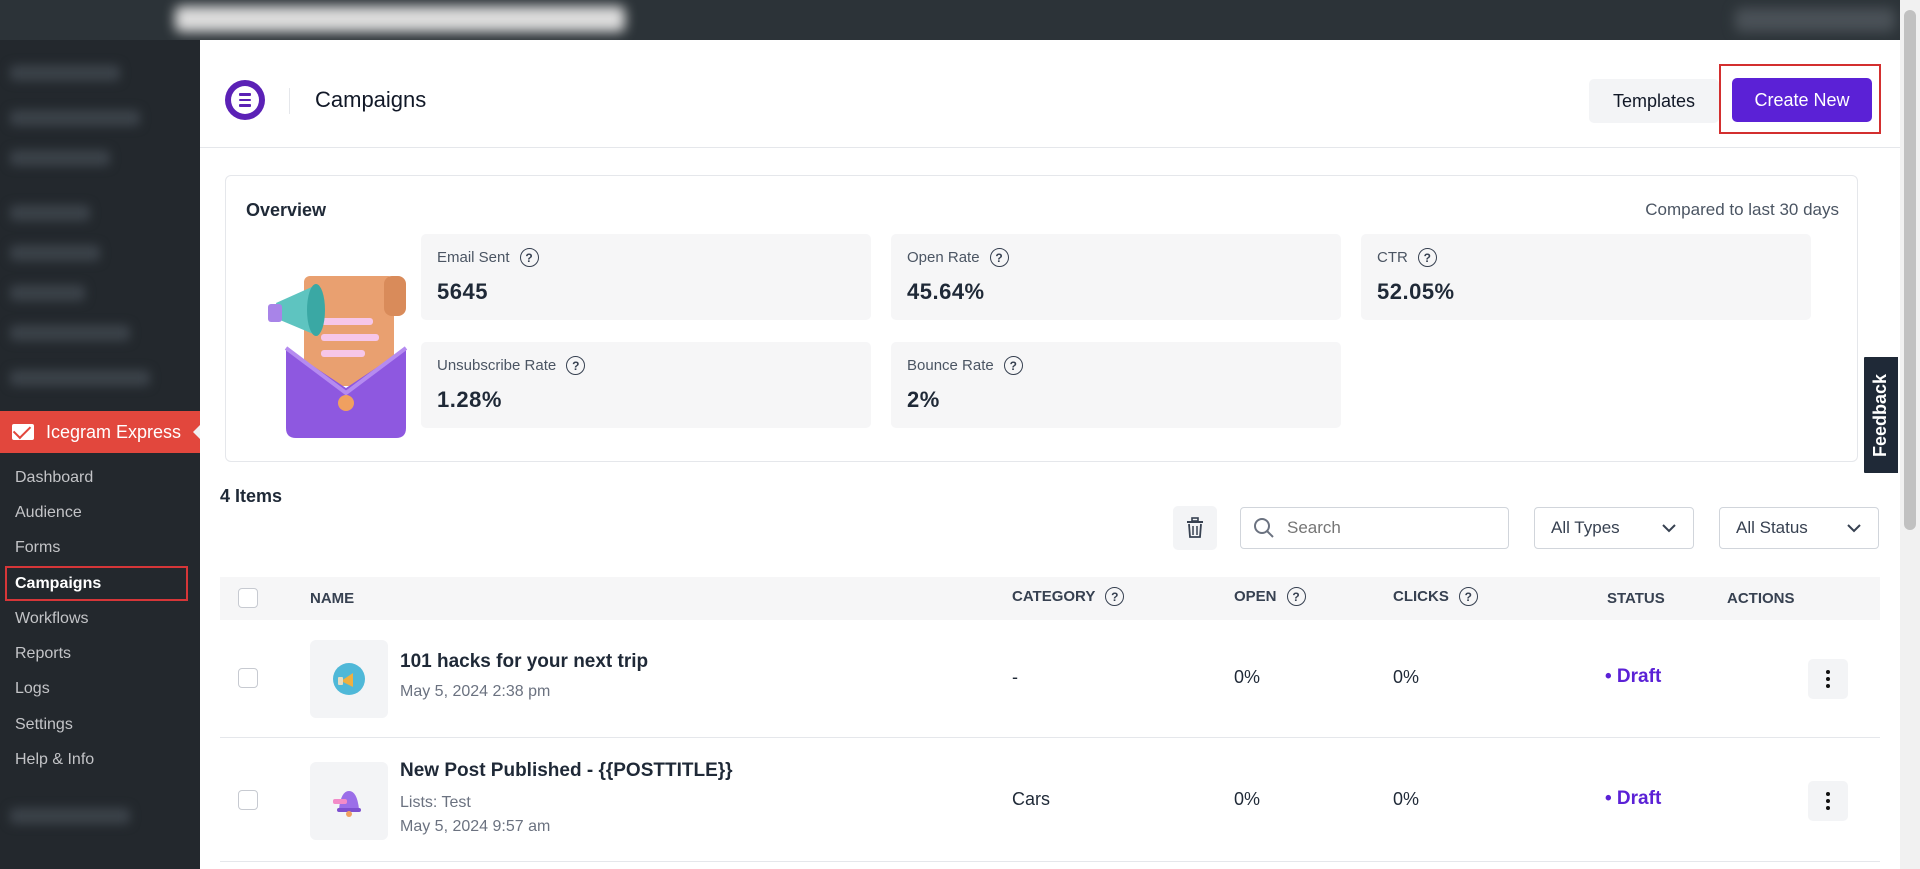 The width and height of the screenshot is (1920, 869). What do you see at coordinates (646, 277) in the screenshot?
I see `stat-email-sent: Email Sent? 5645` at bounding box center [646, 277].